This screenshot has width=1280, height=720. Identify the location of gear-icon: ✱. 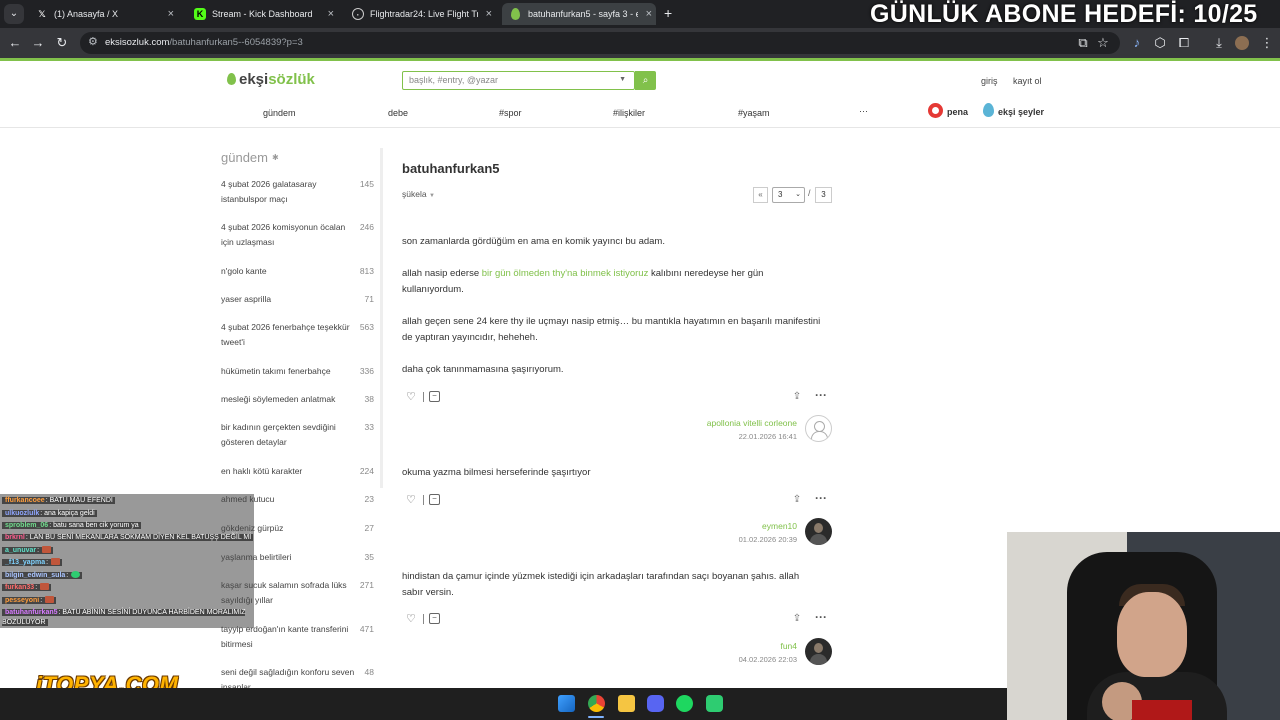
(275, 157).